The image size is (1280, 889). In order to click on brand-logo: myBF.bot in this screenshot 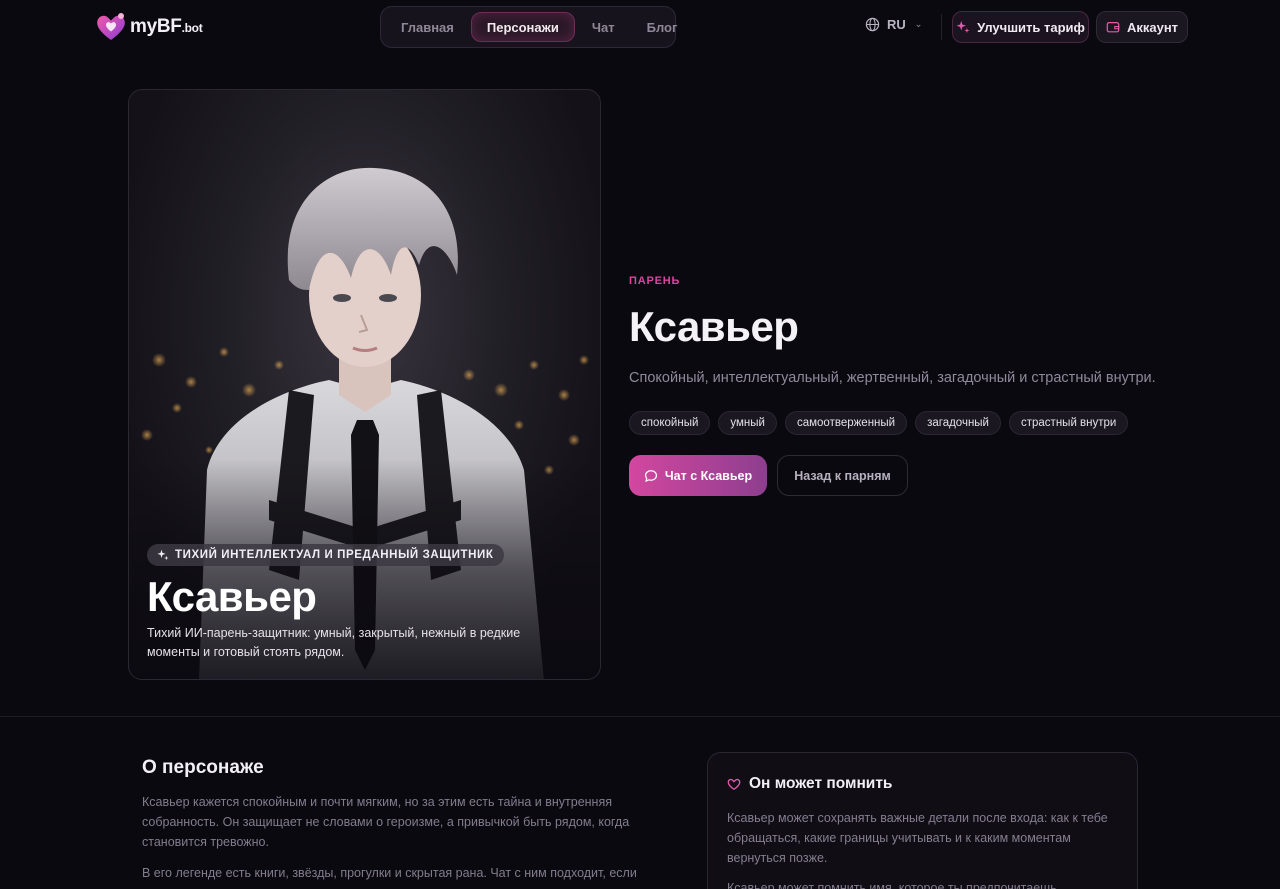, I will do `click(148, 27)`.